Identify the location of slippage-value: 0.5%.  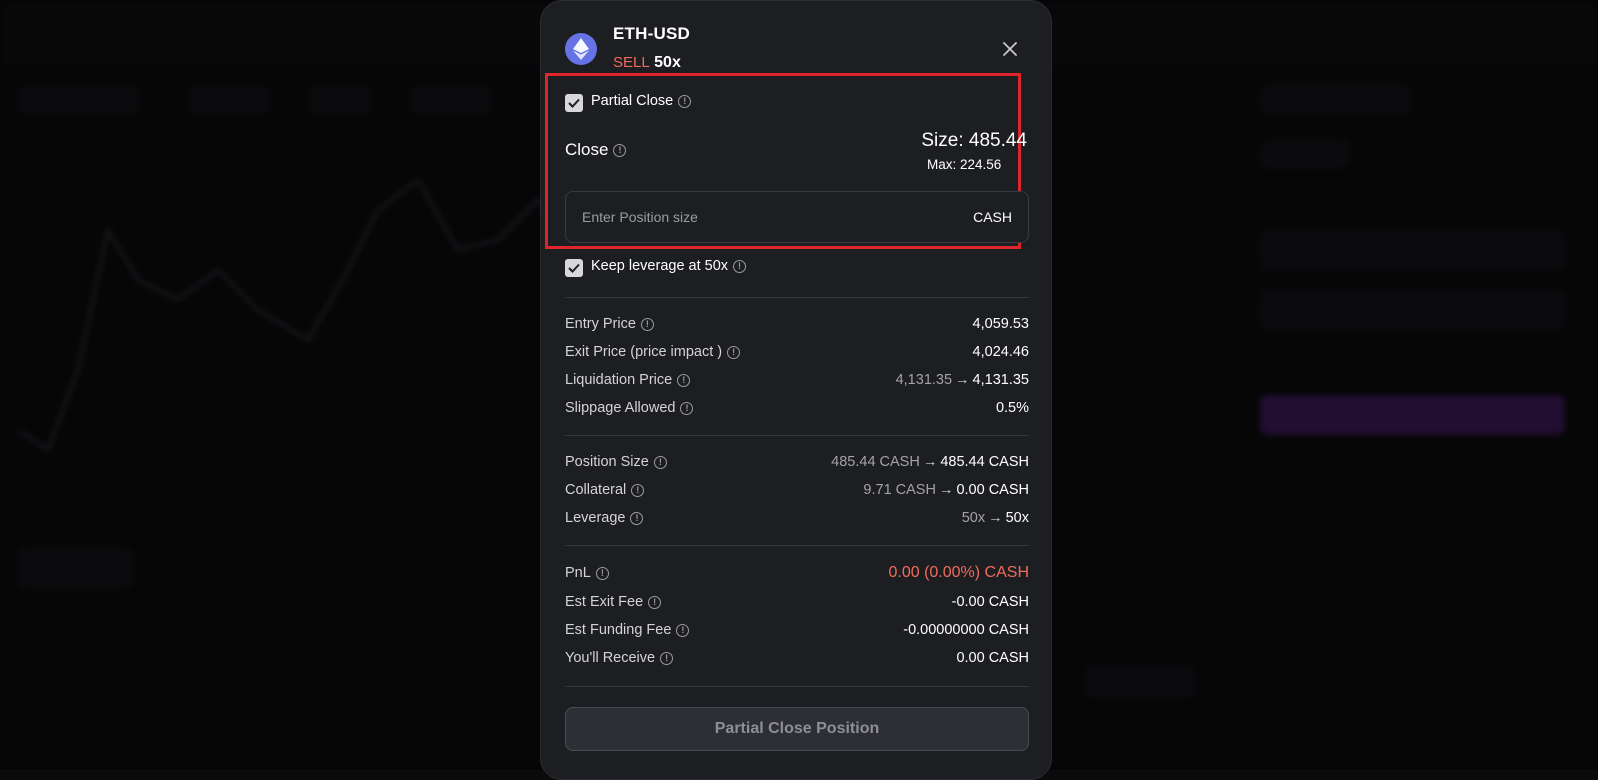
(1012, 408).